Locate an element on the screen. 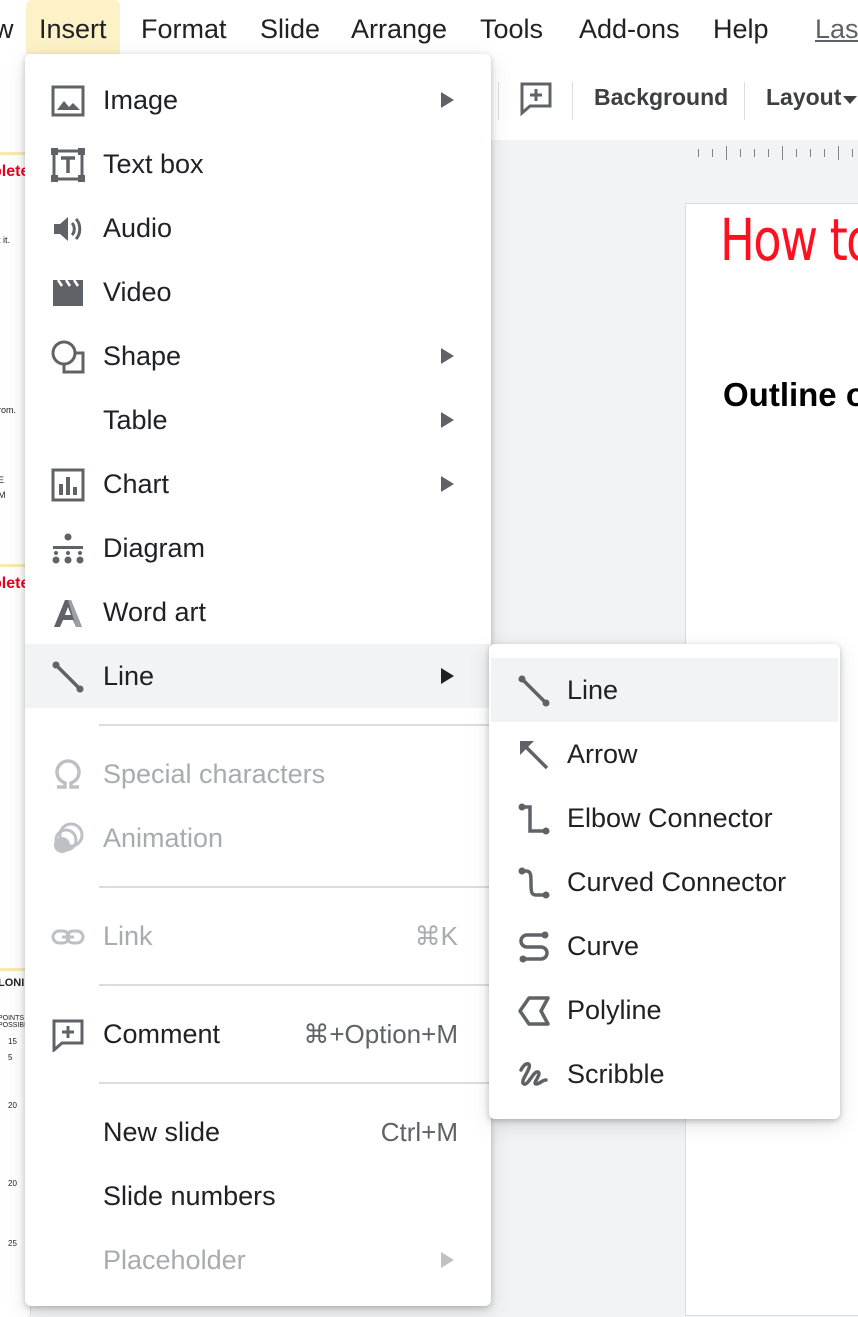  menu-item-table: Table is located at coordinates (258, 420).